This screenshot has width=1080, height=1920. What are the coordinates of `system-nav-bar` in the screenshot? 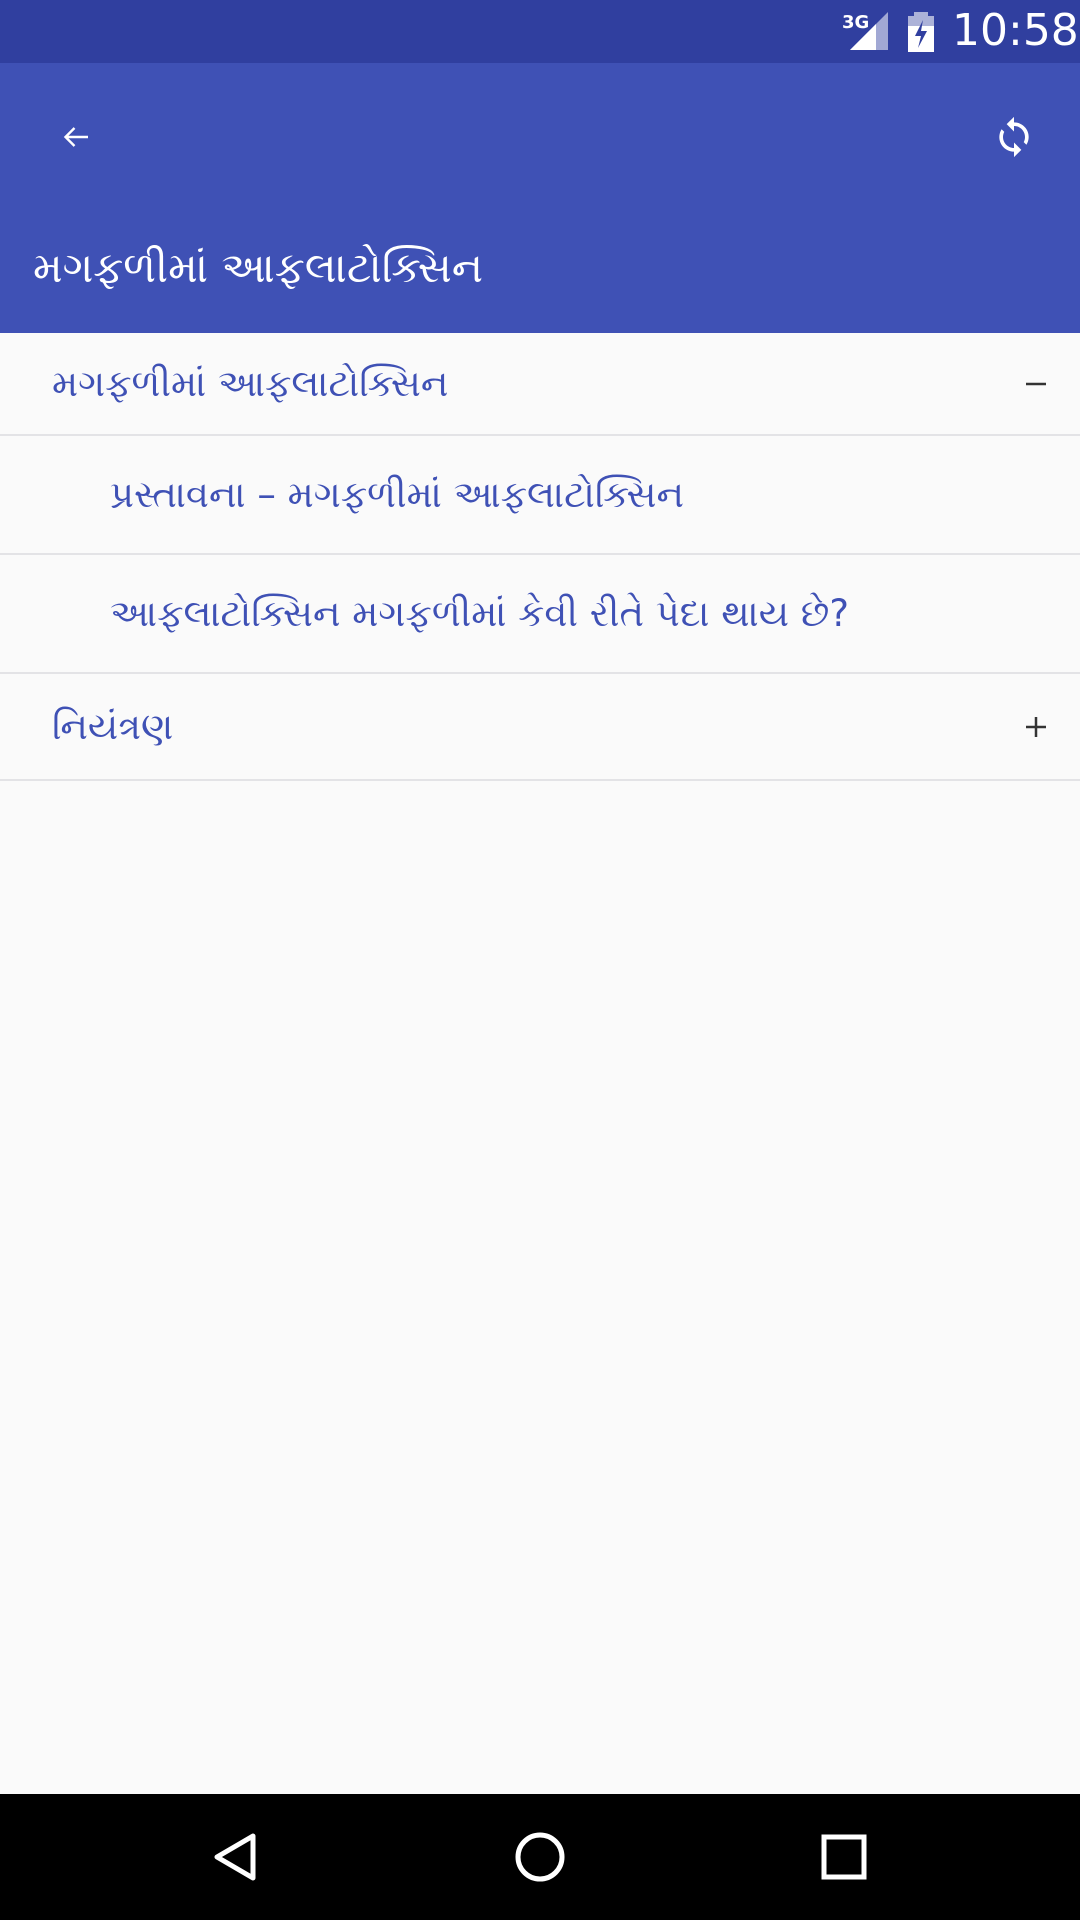 It's located at (540, 1857).